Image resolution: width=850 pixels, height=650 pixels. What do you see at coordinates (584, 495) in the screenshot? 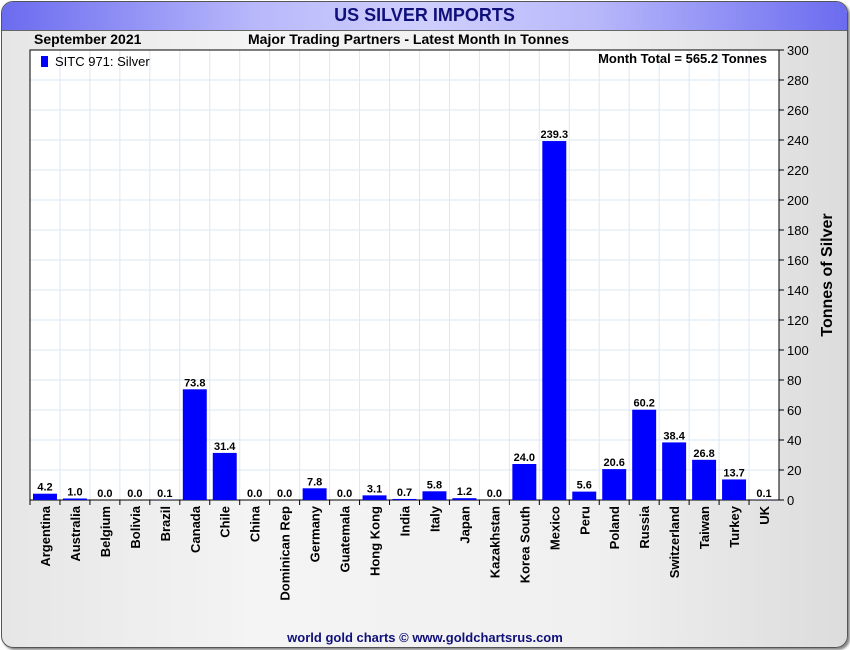
I see `bar-peru` at bounding box center [584, 495].